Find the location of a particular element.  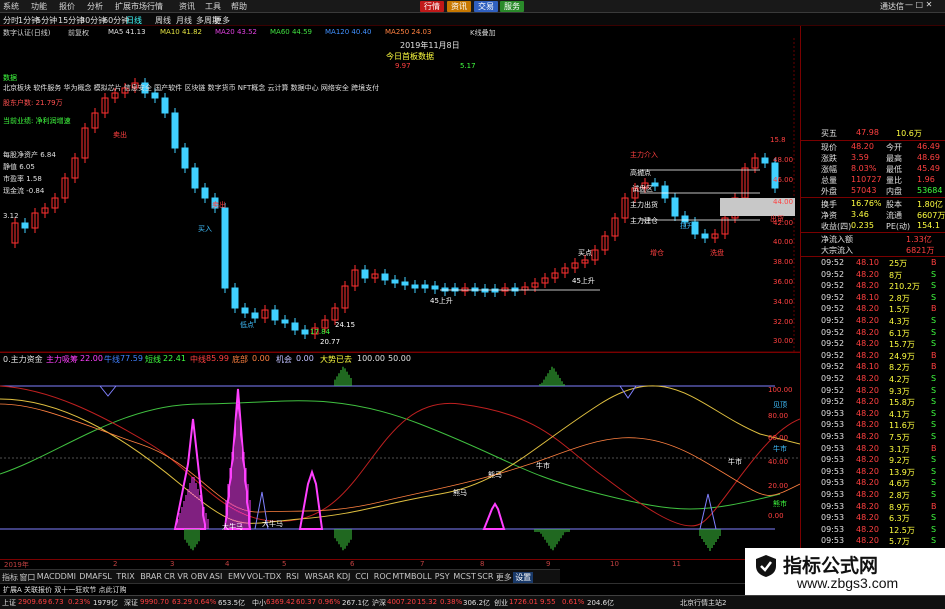

menu-6: 工具 is located at coordinates (213, 6).